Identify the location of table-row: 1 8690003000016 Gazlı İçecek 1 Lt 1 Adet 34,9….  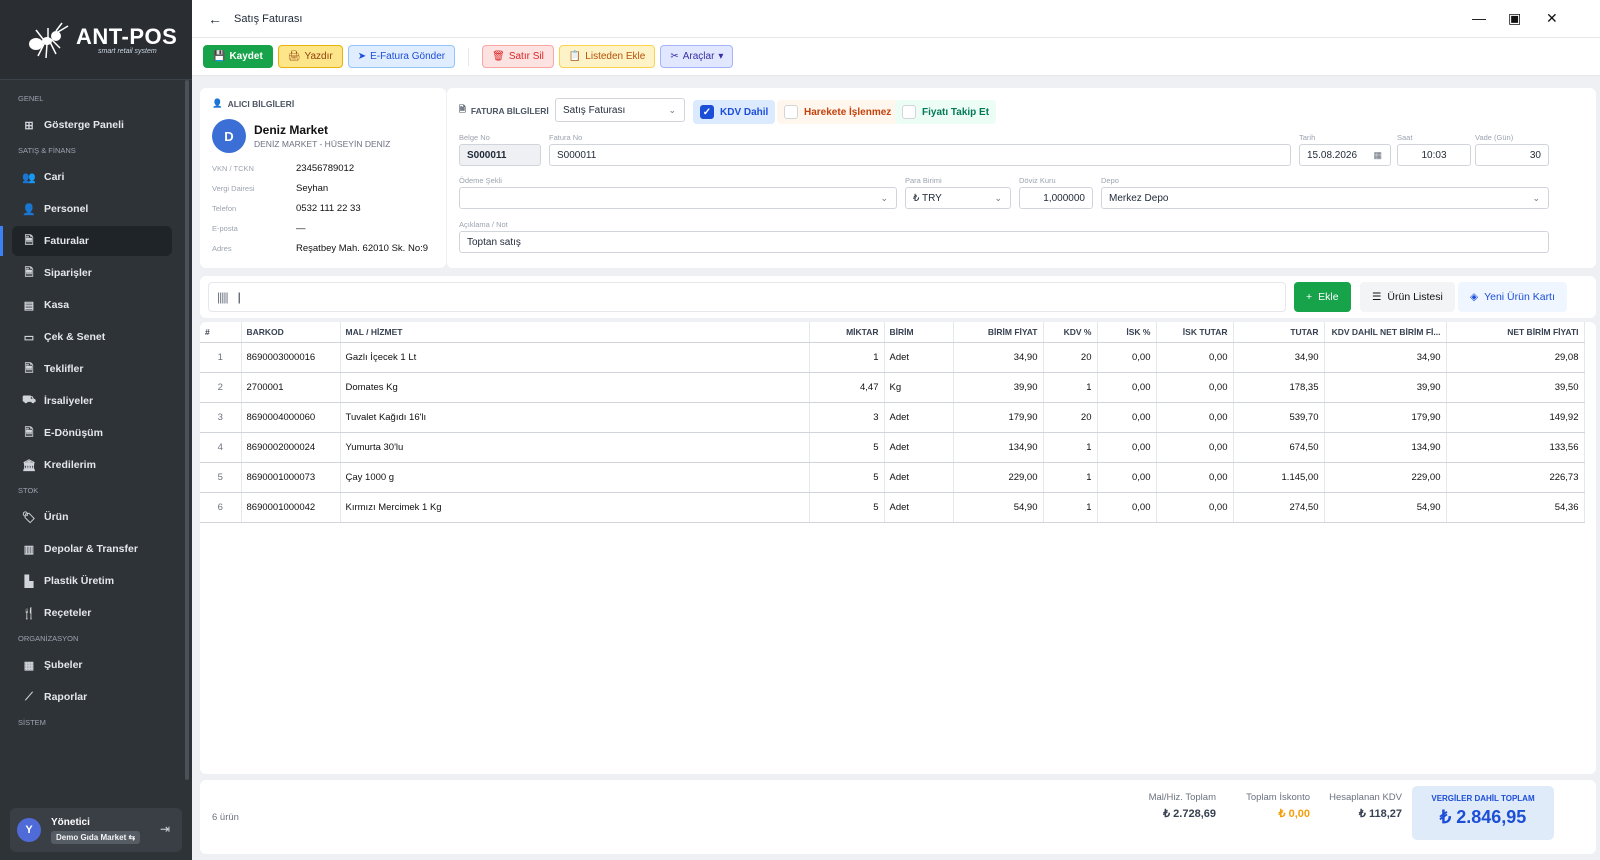
(892, 357).